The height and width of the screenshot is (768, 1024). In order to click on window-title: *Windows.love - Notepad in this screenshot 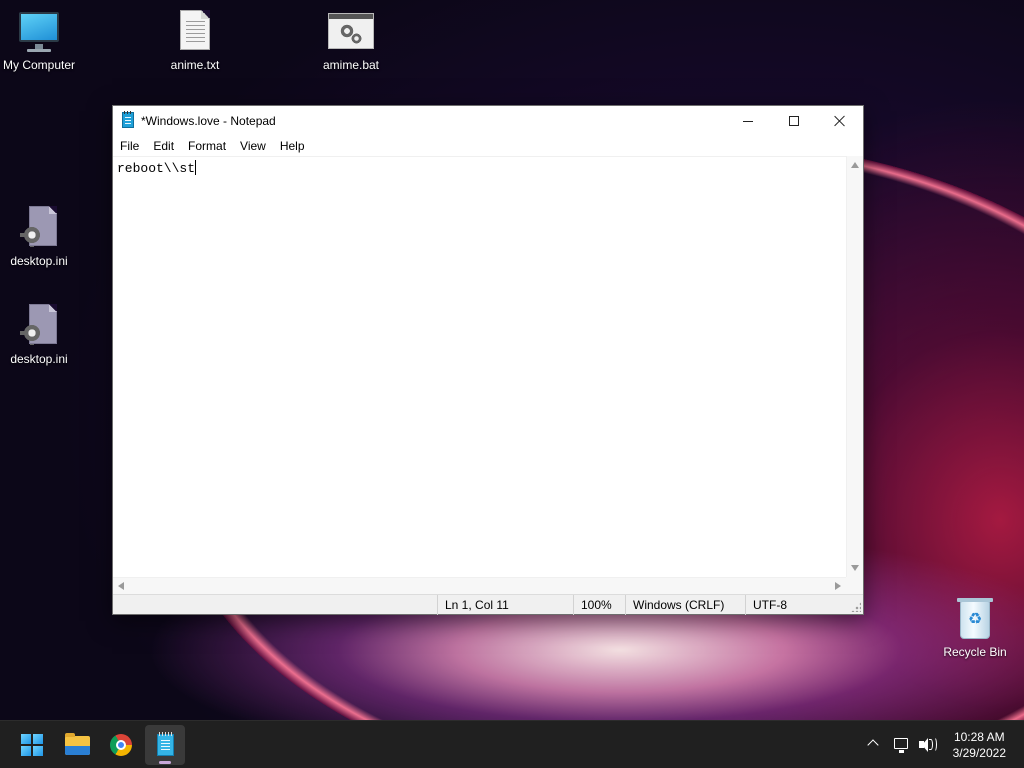, I will do `click(208, 121)`.